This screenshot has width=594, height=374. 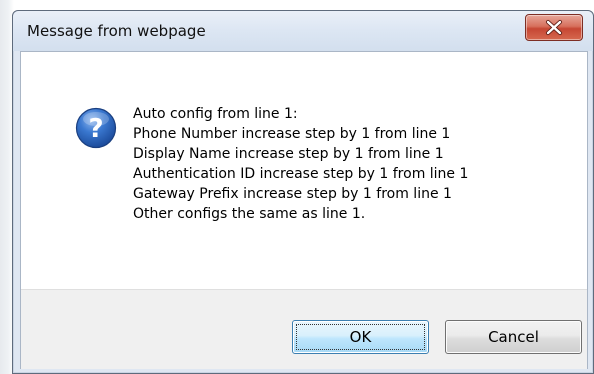 I want to click on message-line: Auto config from line 1:, so click(x=215, y=114).